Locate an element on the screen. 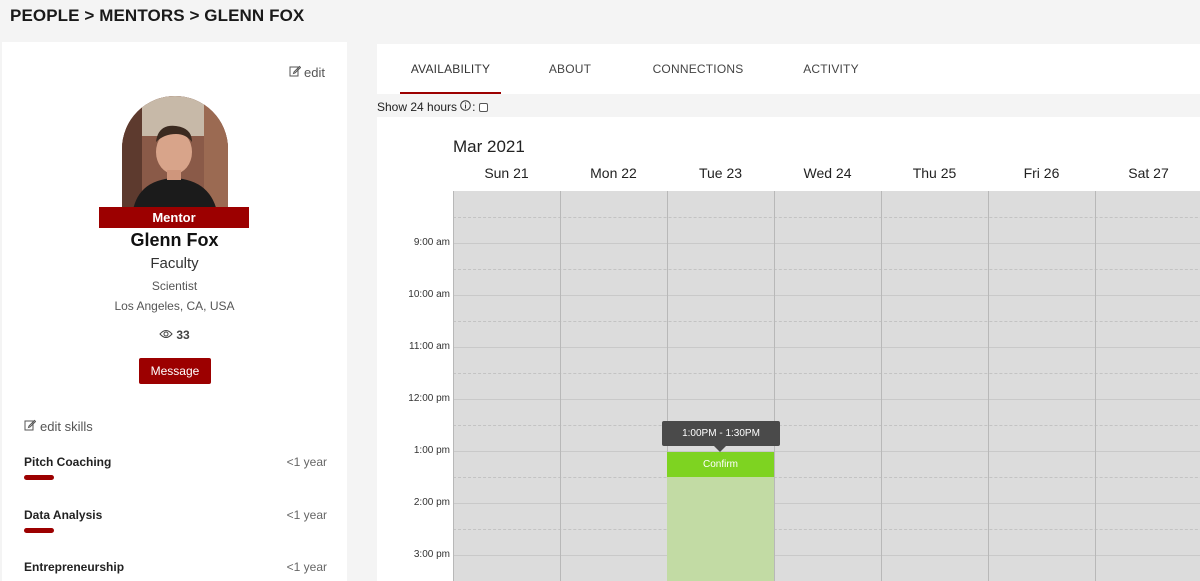 This screenshot has height=581, width=1200. show-24-hours-checkbox is located at coordinates (484, 107).